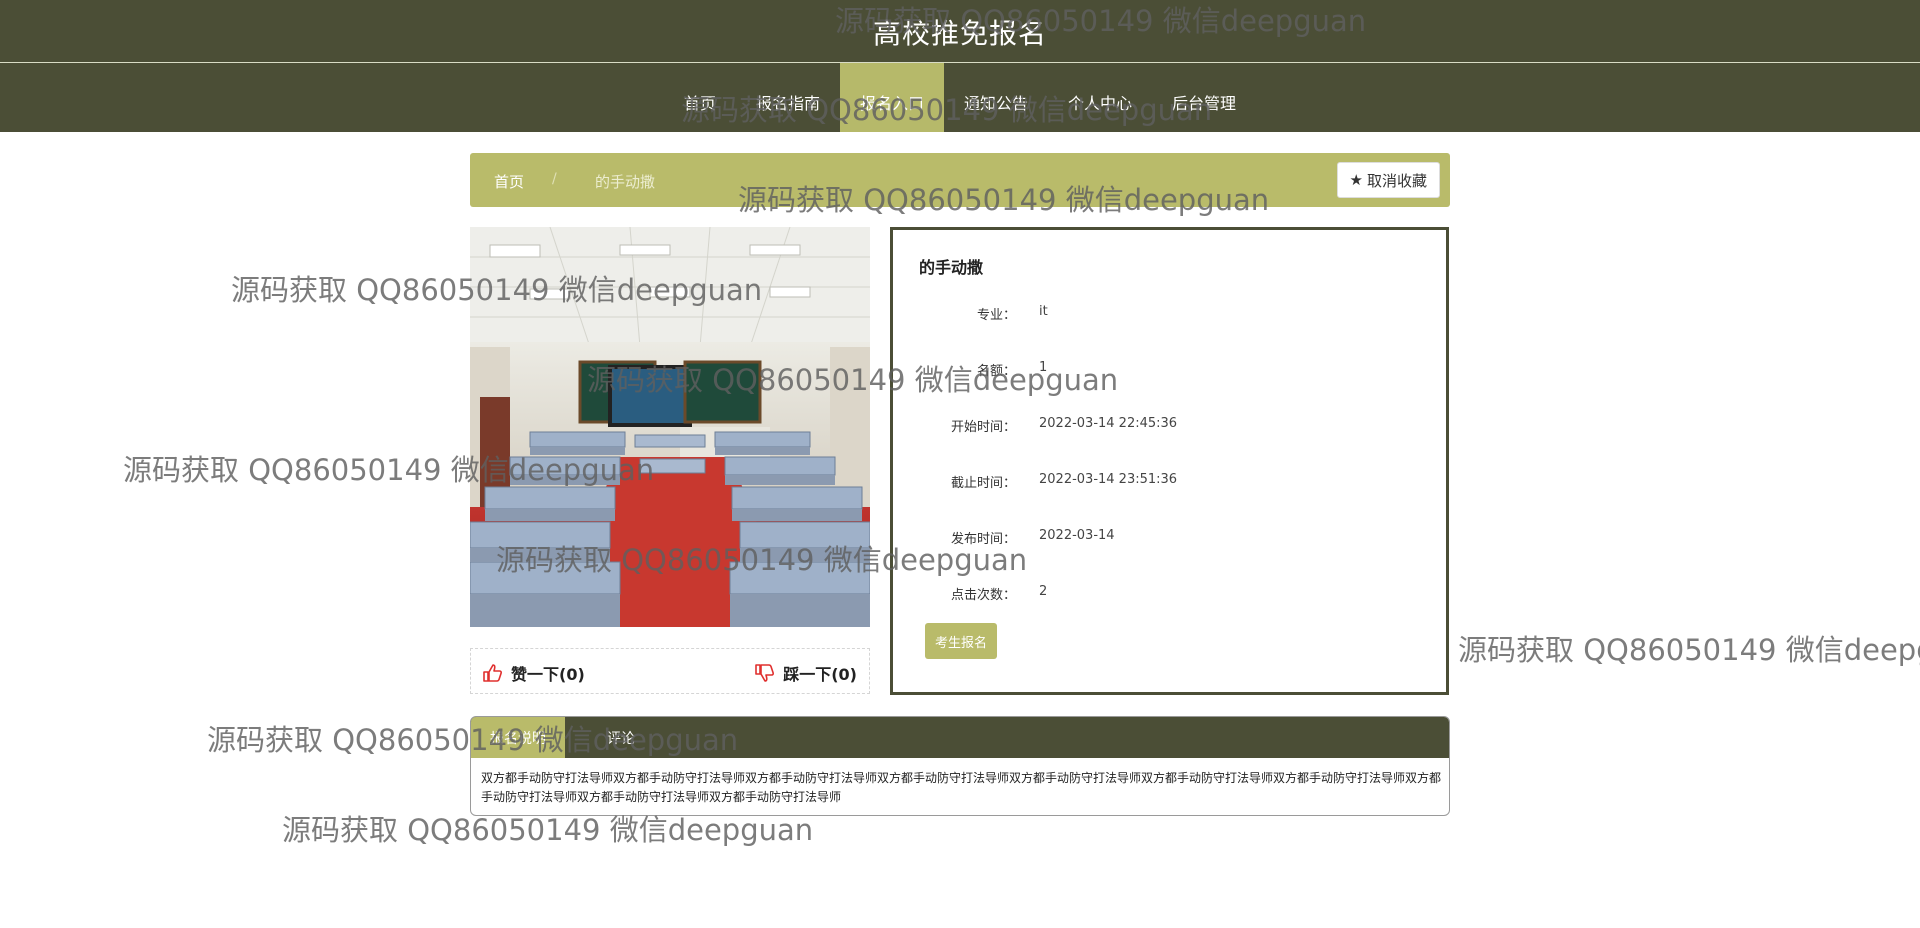 This screenshot has width=1920, height=928. Describe the element at coordinates (1169, 370) in the screenshot. I see `detail-row-quota: 名额： 1` at that location.